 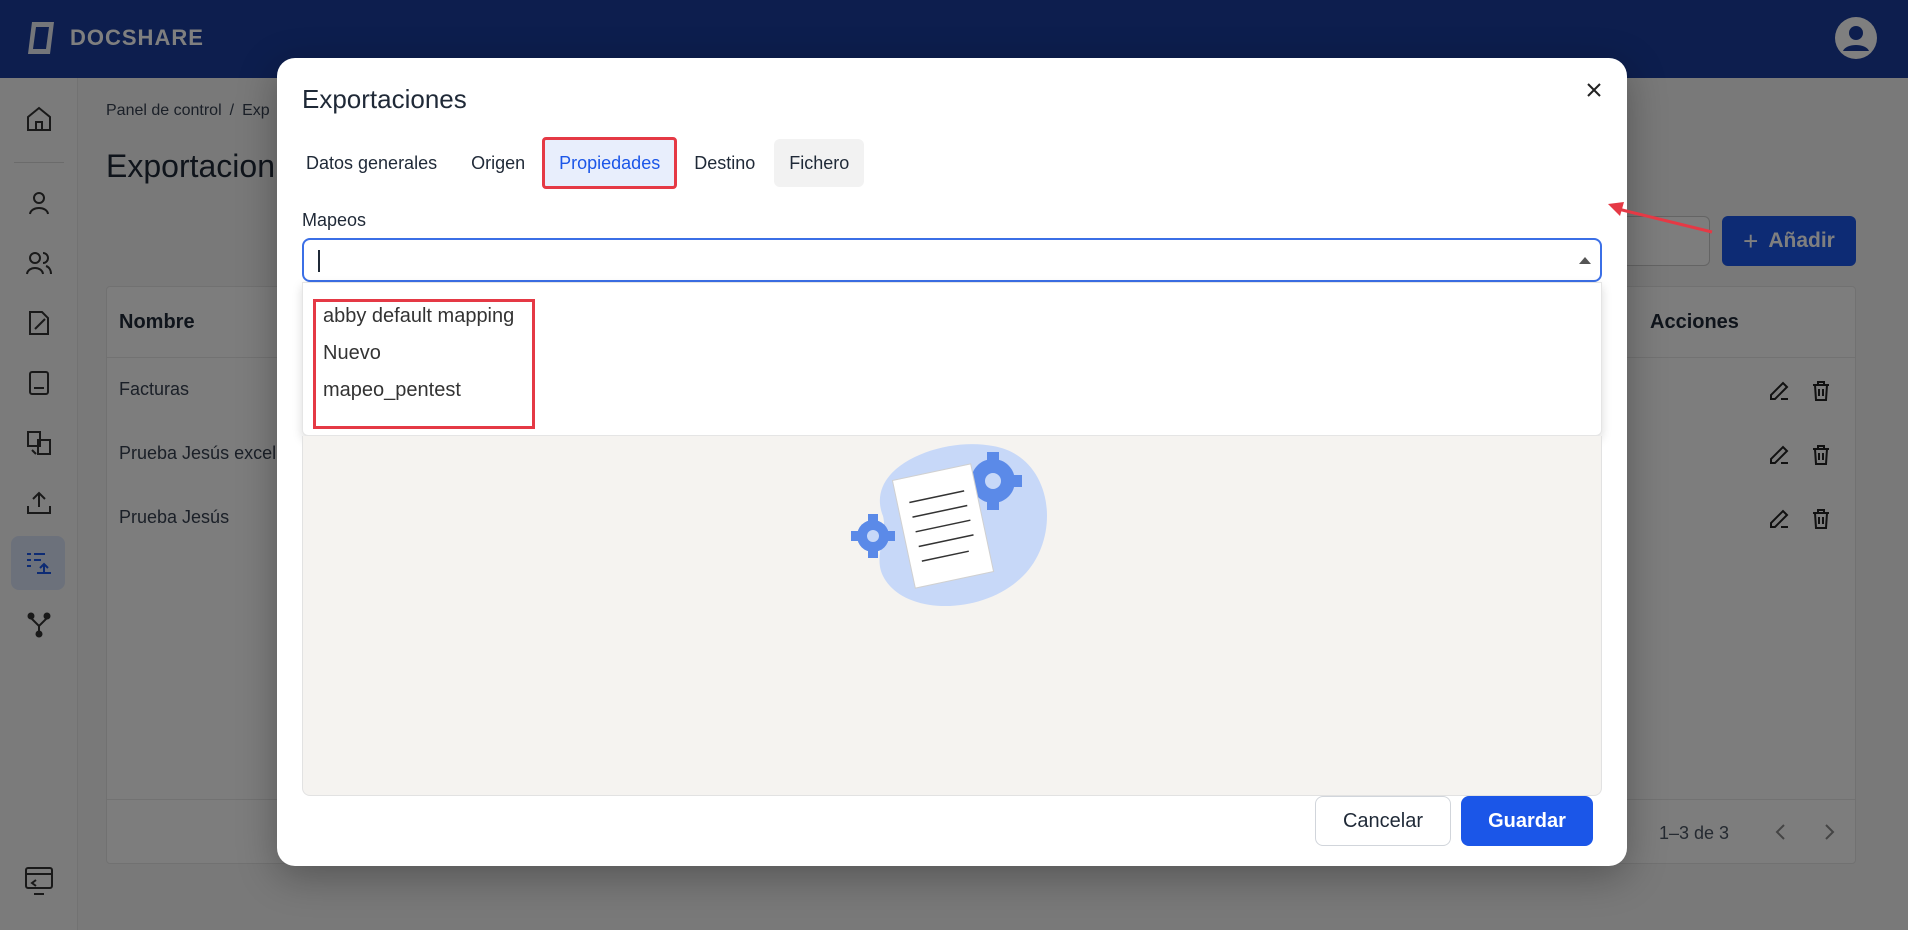 I want to click on option-nuevo: Nuevo, so click(x=352, y=353).